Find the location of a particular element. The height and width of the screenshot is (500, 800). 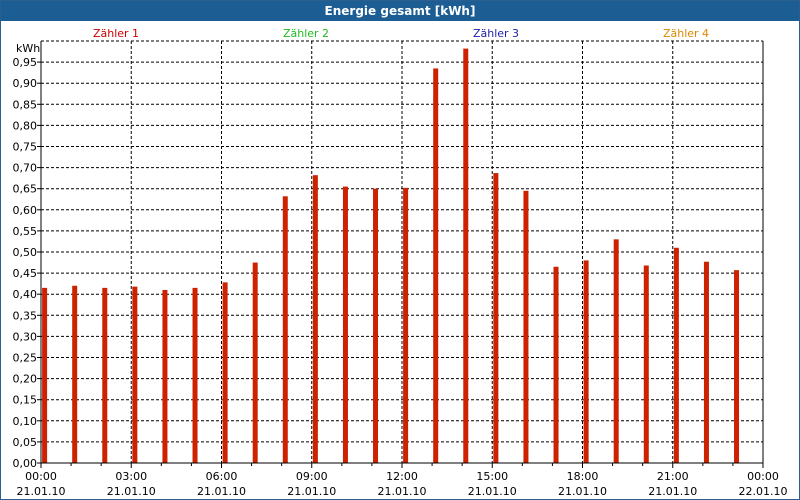

y-tick-label: 0,00 is located at coordinates (25, 463).